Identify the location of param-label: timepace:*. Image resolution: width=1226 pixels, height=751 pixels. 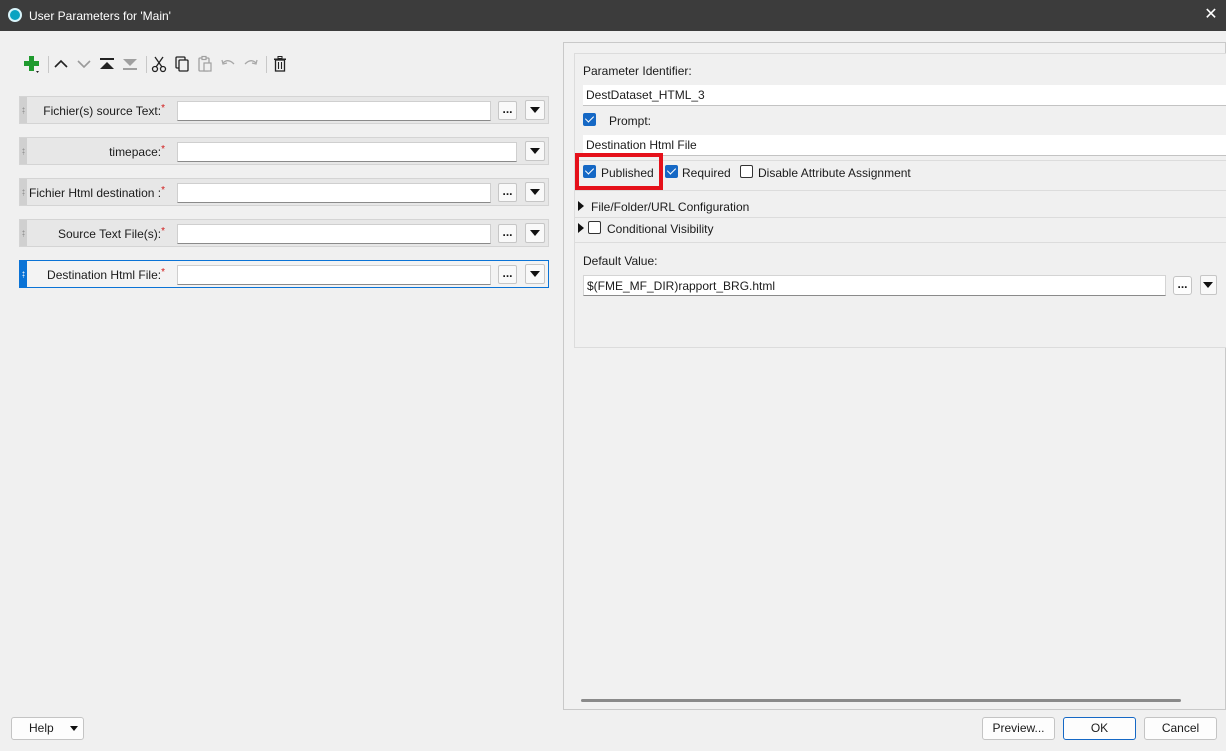
(137, 151).